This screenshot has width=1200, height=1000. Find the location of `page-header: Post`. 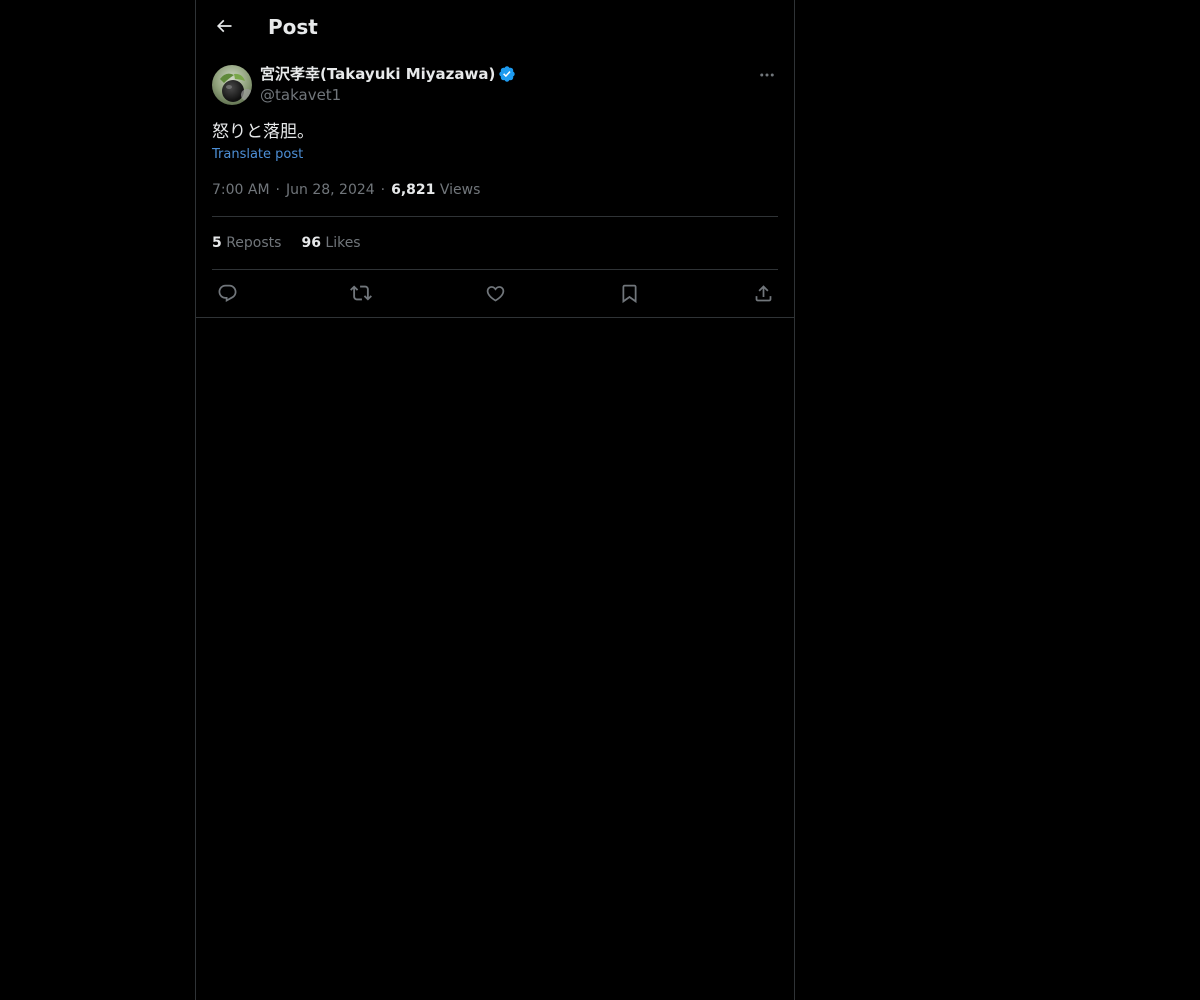

page-header: Post is located at coordinates (495, 26).